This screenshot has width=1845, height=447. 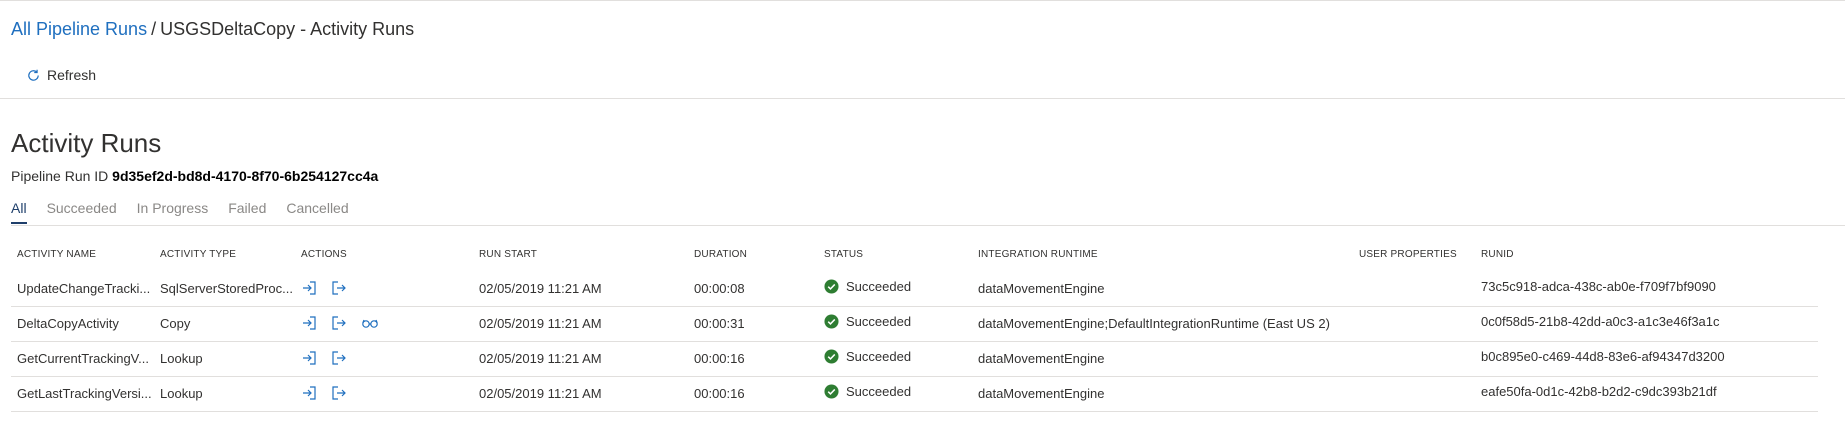 I want to click on refresh-icon, so click(x=33, y=75).